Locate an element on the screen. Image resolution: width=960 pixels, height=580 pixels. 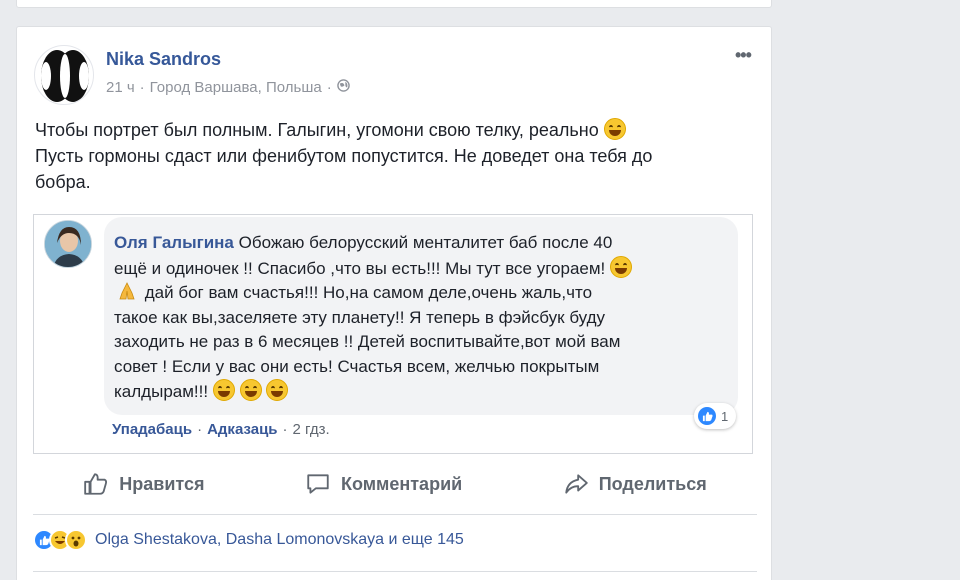
thumbs-up-icon is located at coordinates (96, 484).